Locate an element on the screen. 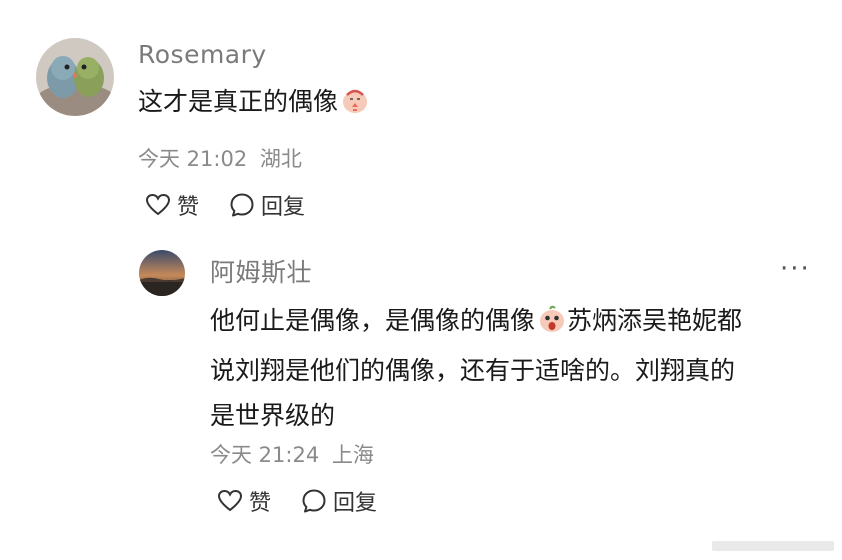  reply-like-button: 赞 is located at coordinates (244, 501).